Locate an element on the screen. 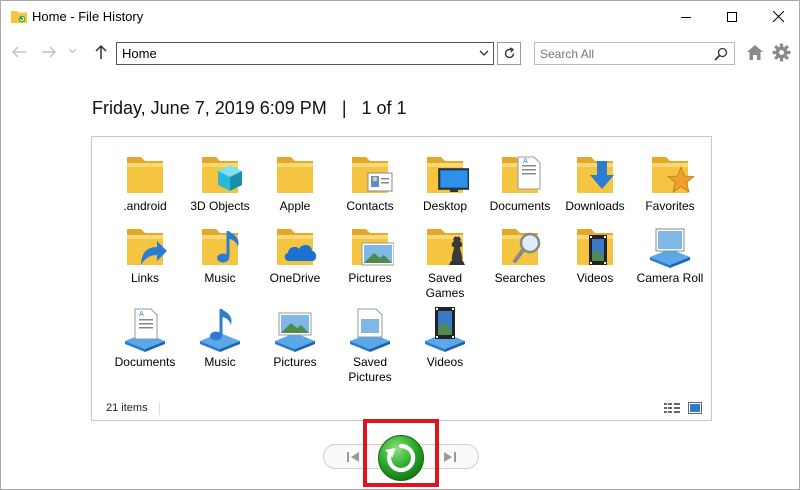 This screenshot has height=490, width=800. library-saved-pictures-icon is located at coordinates (370, 329).